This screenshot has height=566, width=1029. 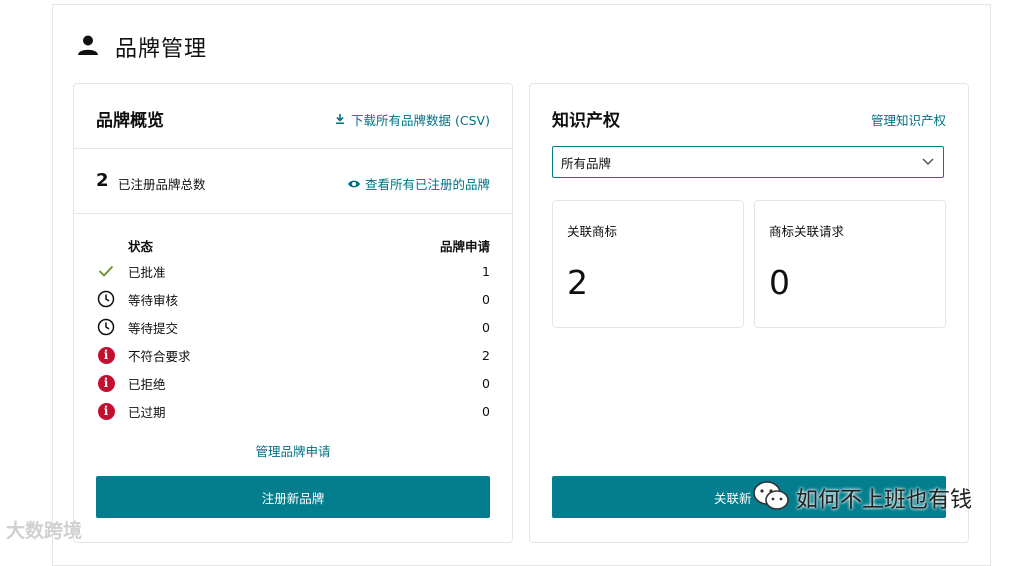 What do you see at coordinates (586, 121) in the screenshot?
I see `ip-title: 知识产权` at bounding box center [586, 121].